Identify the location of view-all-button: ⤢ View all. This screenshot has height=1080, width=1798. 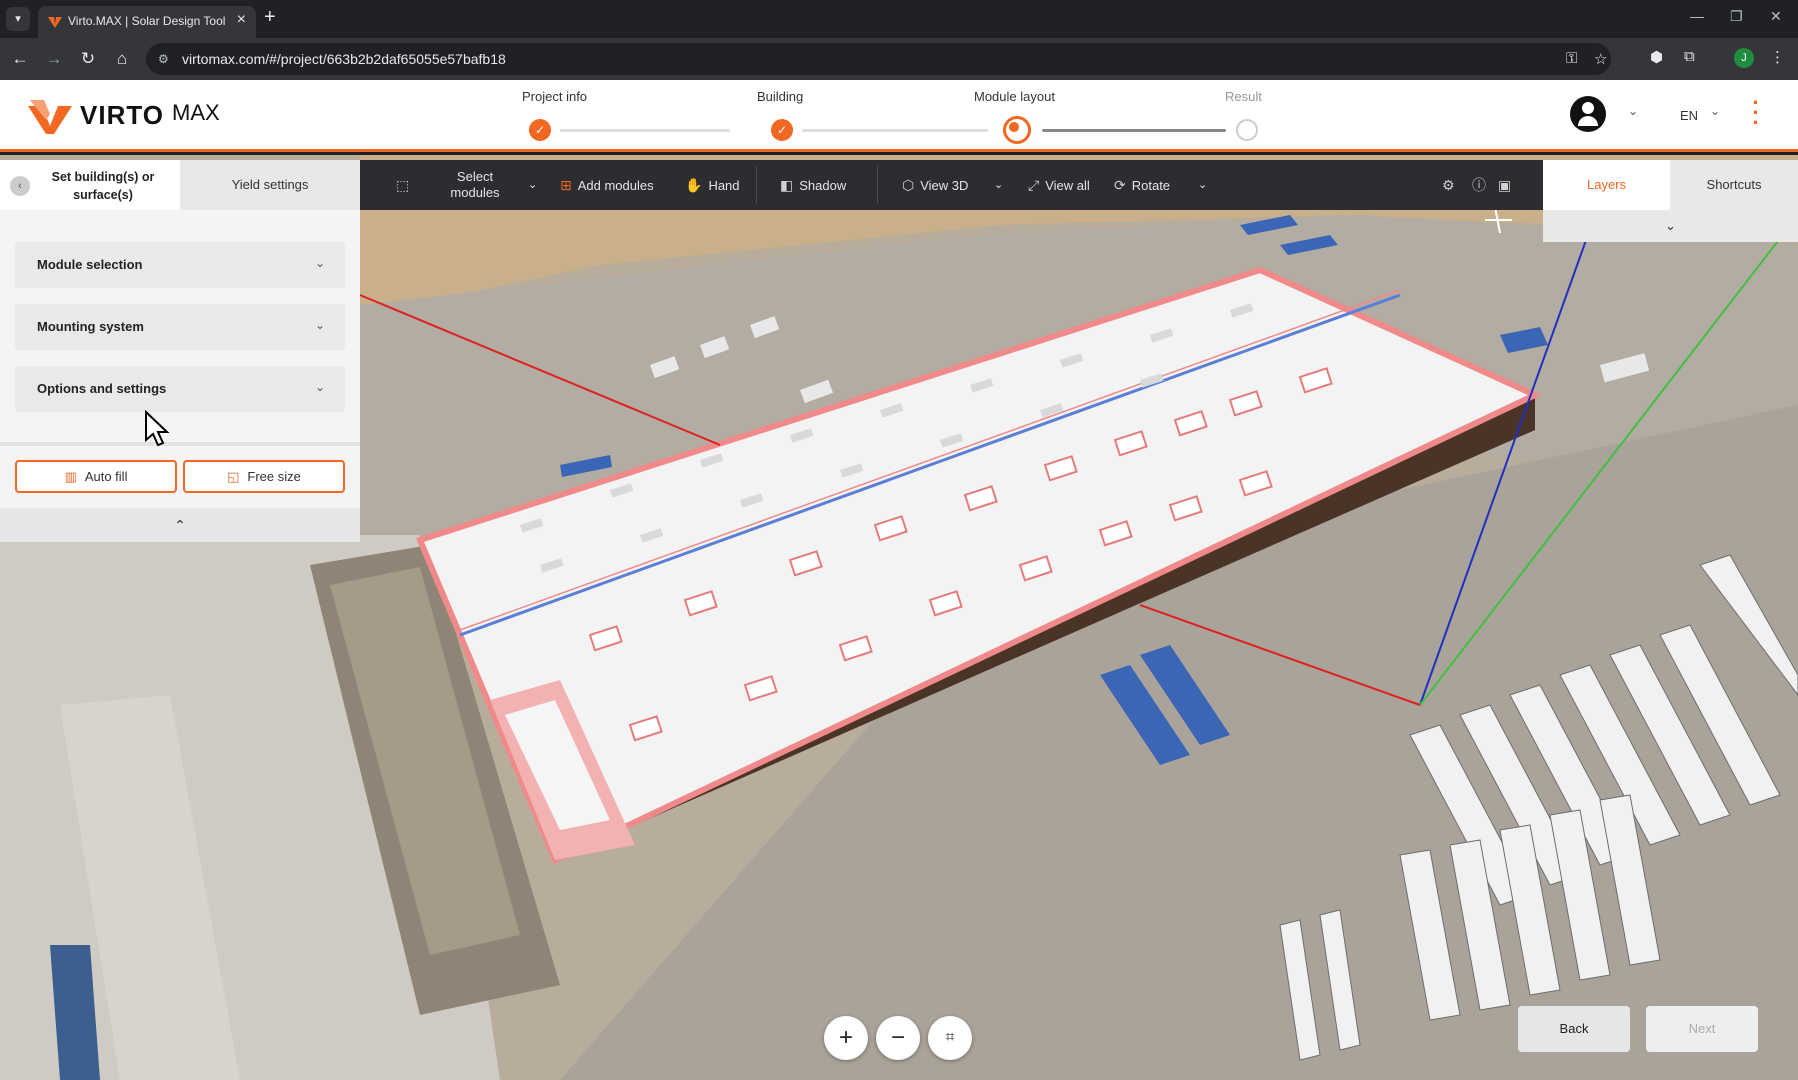
(1059, 185).